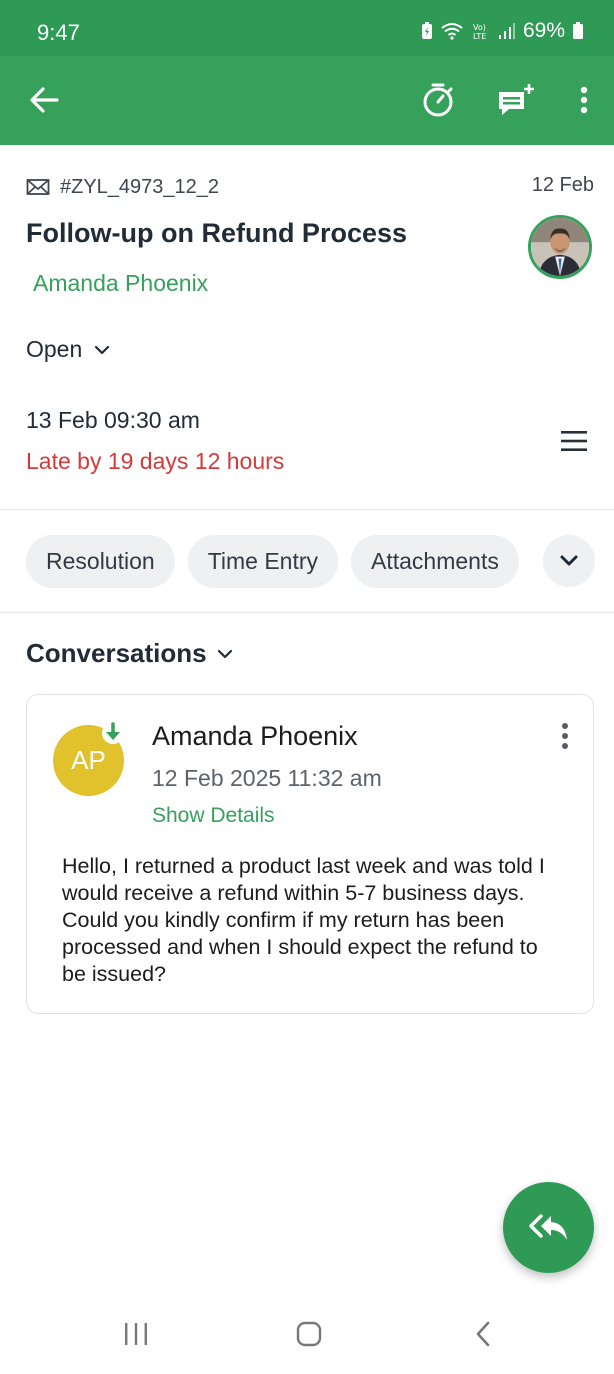 Image resolution: width=614 pixels, height=1374 pixels. What do you see at coordinates (263, 561) in the screenshot?
I see `tab-time-entry: Time Entry` at bounding box center [263, 561].